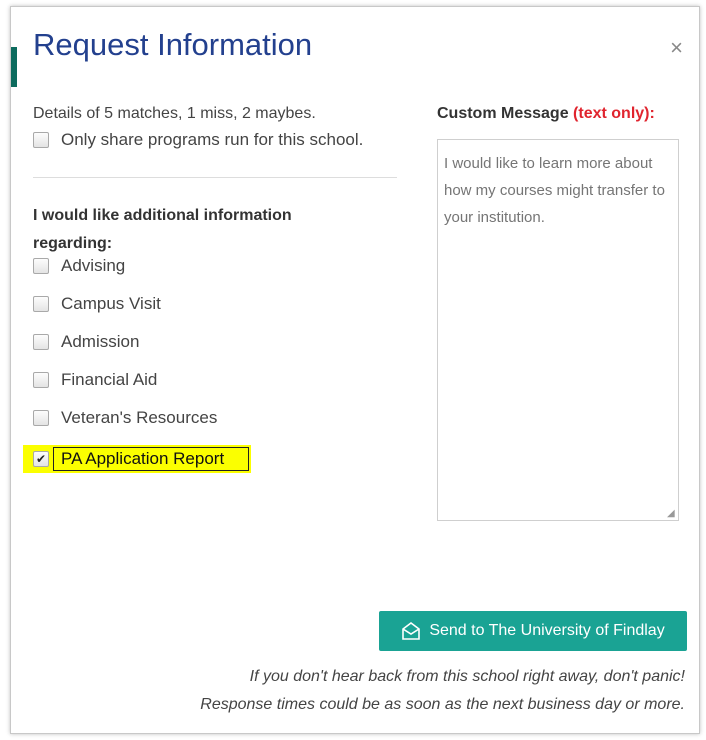 This screenshot has width=706, height=740. I want to click on option-advising: Advising, so click(79, 266).